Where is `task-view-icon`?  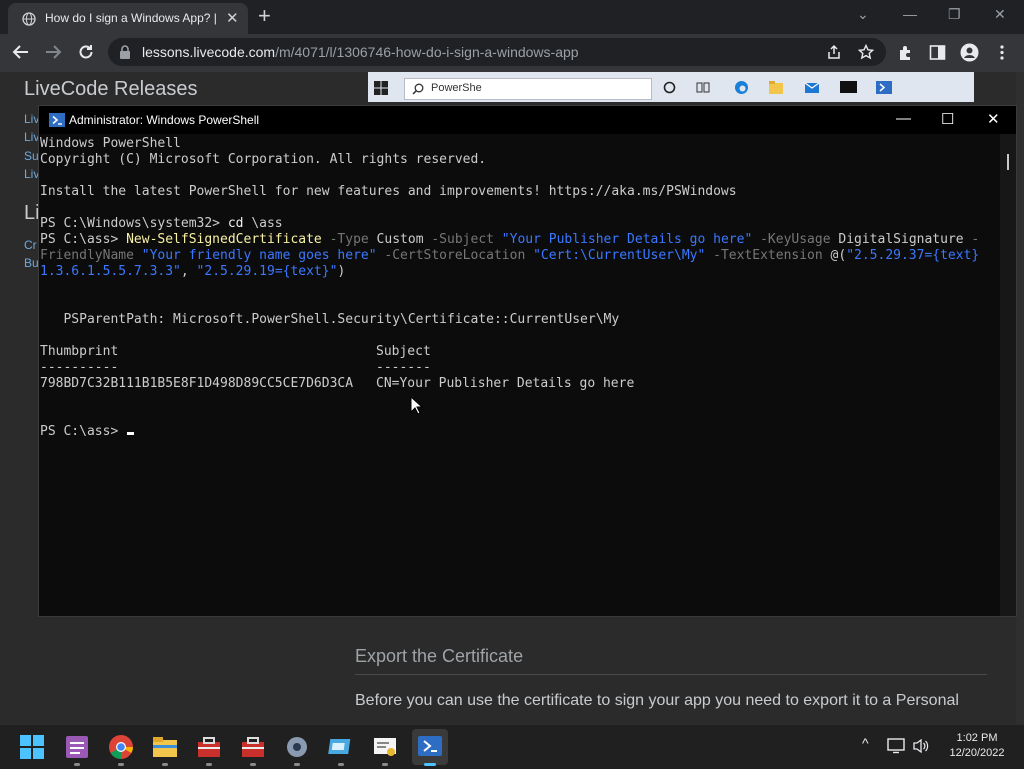
task-view-icon is located at coordinates (703, 87).